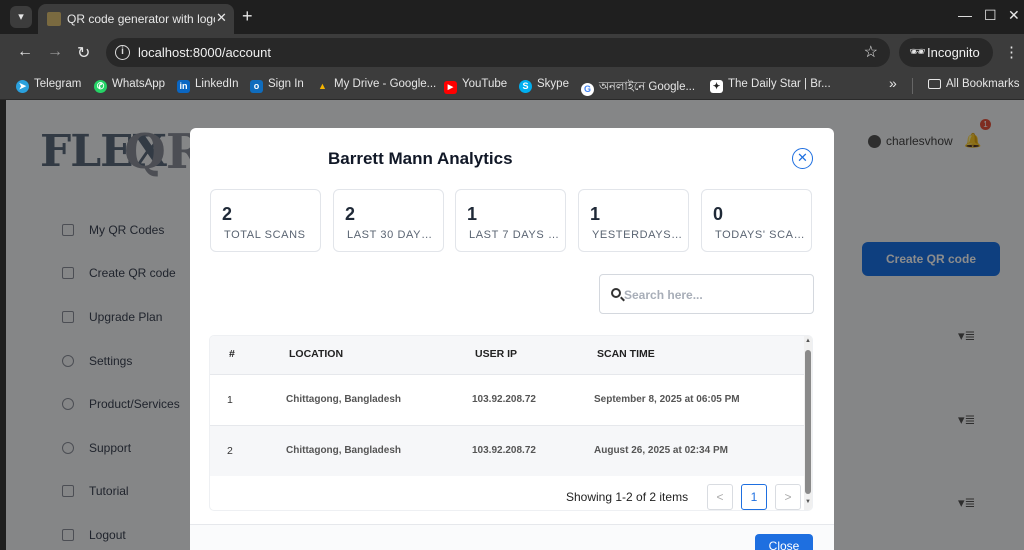 The image size is (1024, 550). I want to click on stat-label: YESTERDAYS SCANS, so click(638, 235).